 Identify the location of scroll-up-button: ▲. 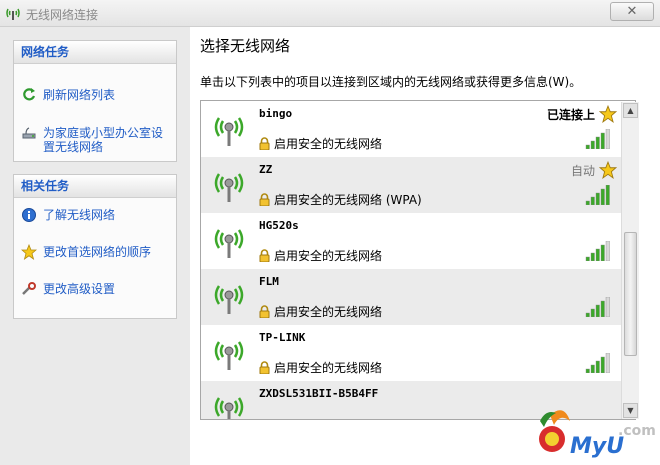
(630, 110).